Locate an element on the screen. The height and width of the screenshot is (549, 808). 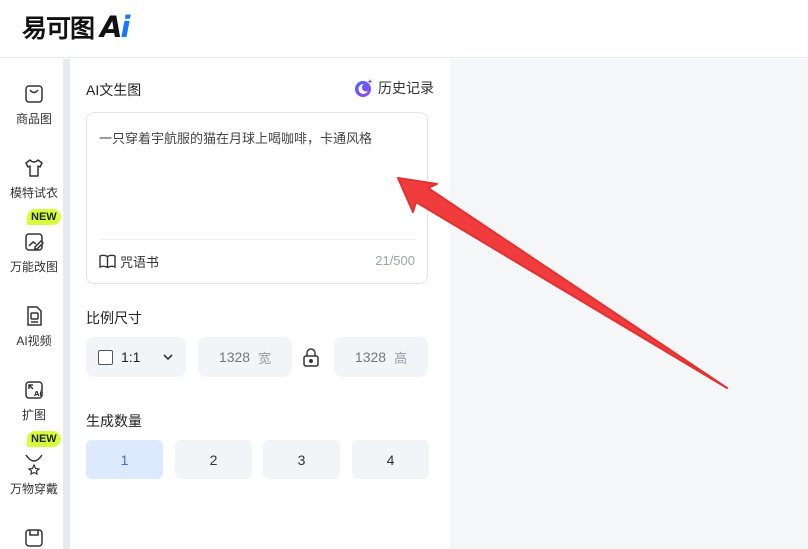
sidebar-item-label: 模特试衣 is located at coordinates (33, 193).